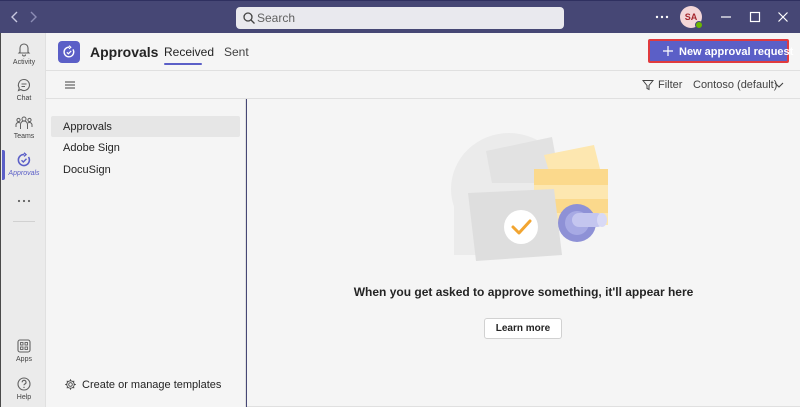 This screenshot has width=800, height=407. Describe the element at coordinates (735, 85) in the screenshot. I see `org-selector: Contoso (default)` at that location.